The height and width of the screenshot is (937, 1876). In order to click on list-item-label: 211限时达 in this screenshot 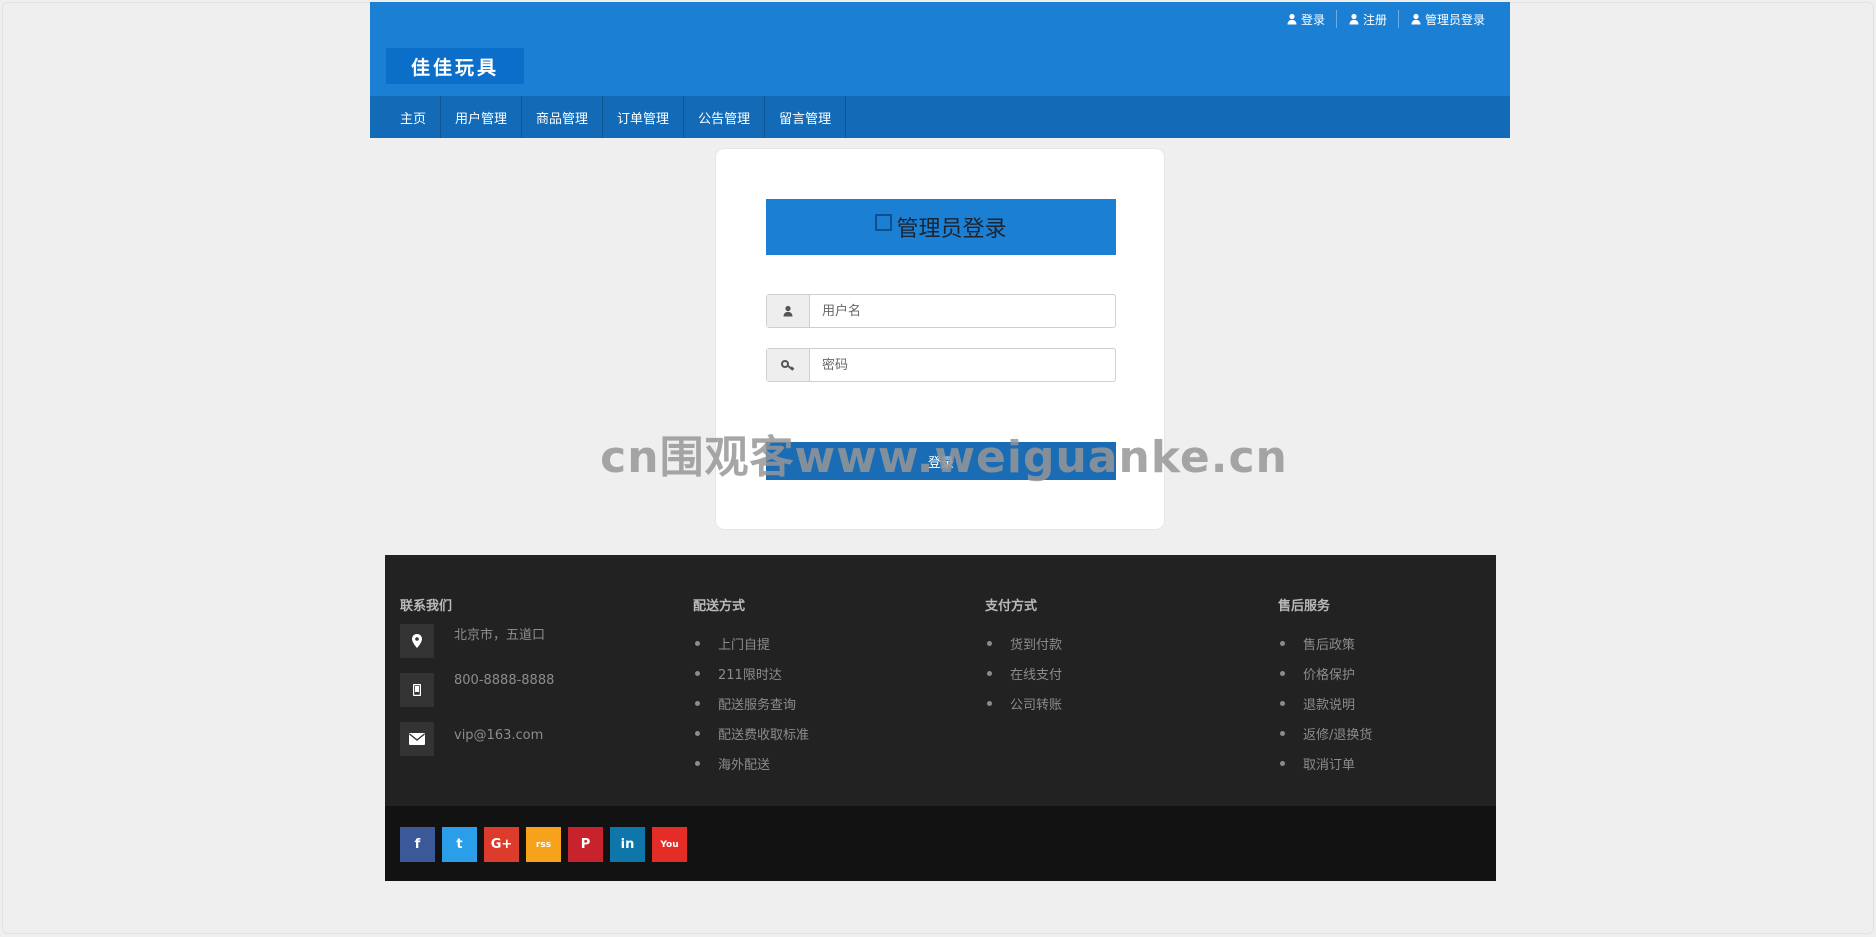, I will do `click(750, 675)`.